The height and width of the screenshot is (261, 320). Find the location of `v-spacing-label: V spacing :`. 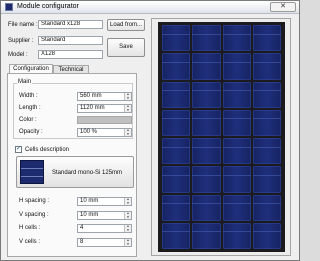

v-spacing-label: V spacing : is located at coordinates (34, 215).